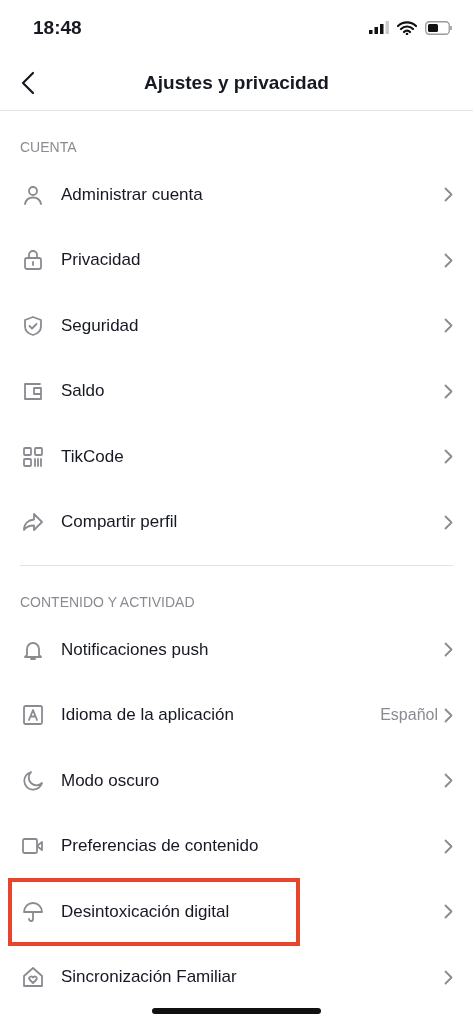  What do you see at coordinates (120, 522) in the screenshot?
I see `row-label: Compartir perfil` at bounding box center [120, 522].